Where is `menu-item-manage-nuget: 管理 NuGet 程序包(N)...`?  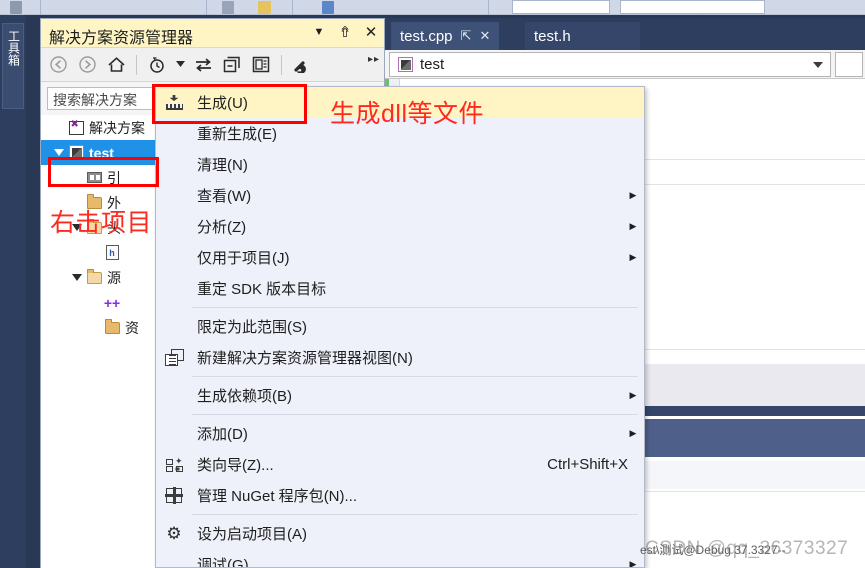
menu-item-manage-nuget: 管理 NuGet 程序包(N)... is located at coordinates (400, 495).